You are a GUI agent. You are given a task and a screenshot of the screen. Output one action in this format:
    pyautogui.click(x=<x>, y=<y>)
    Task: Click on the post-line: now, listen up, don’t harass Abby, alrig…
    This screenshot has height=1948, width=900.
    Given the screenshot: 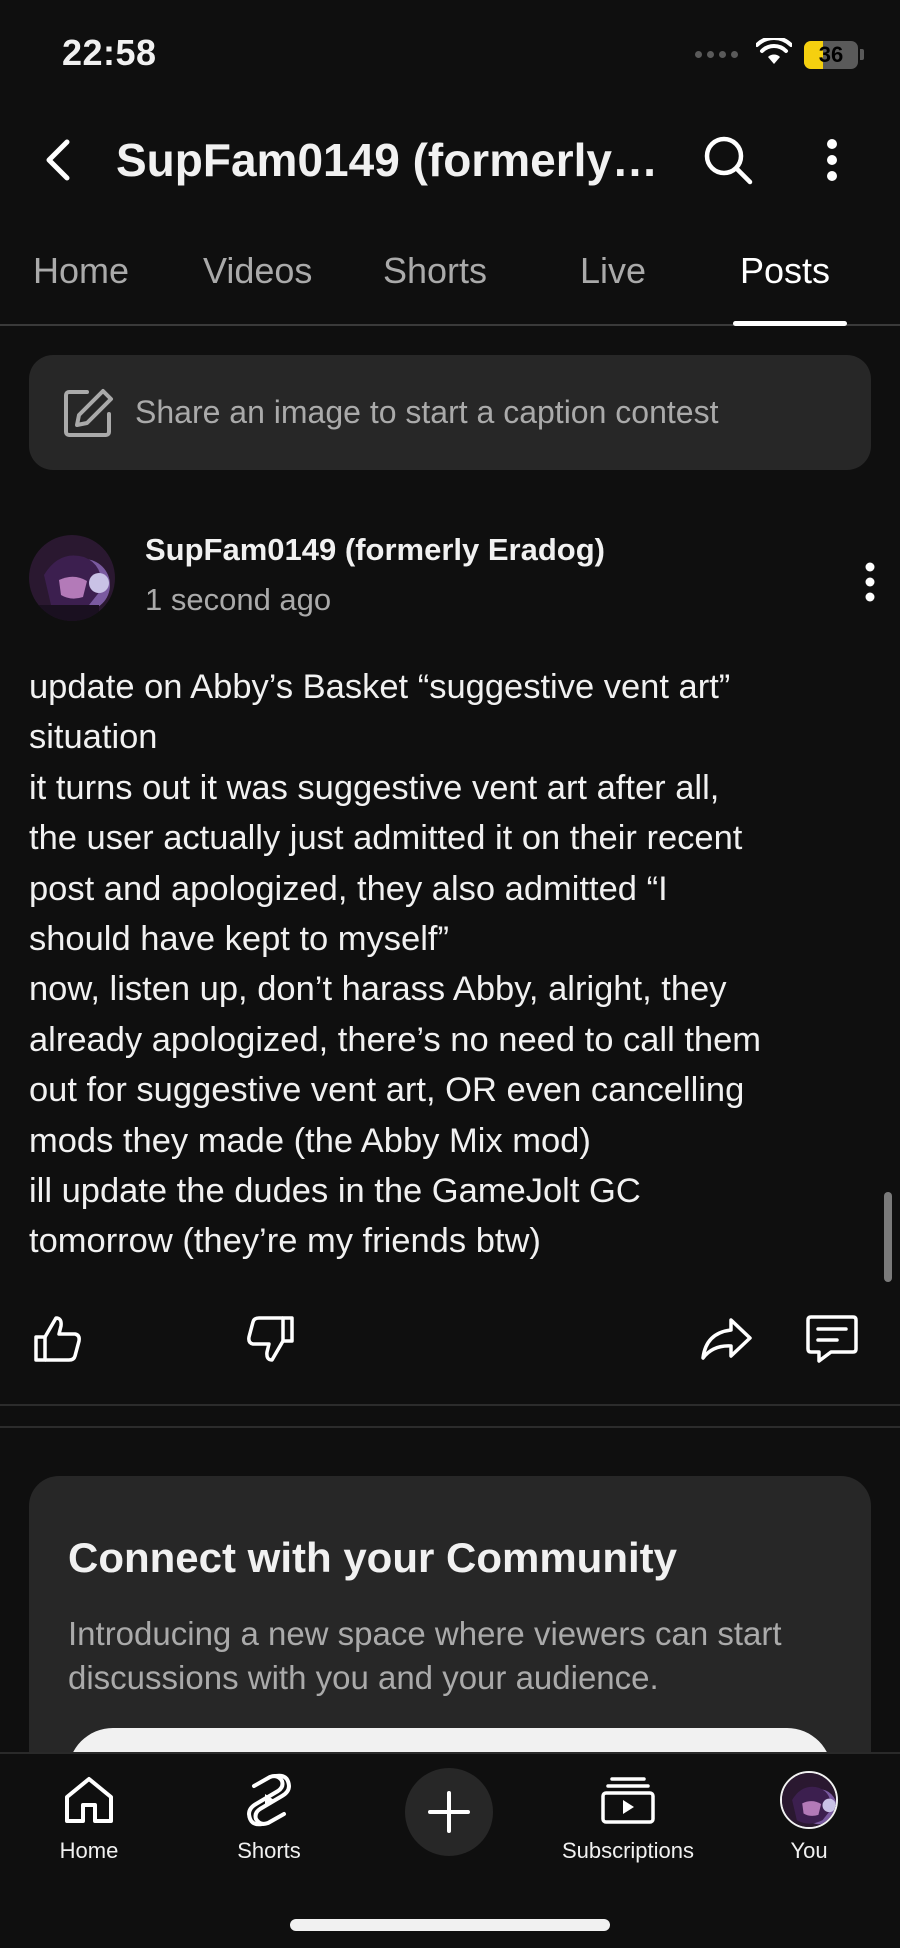 What is the action you would take?
    pyautogui.click(x=378, y=989)
    